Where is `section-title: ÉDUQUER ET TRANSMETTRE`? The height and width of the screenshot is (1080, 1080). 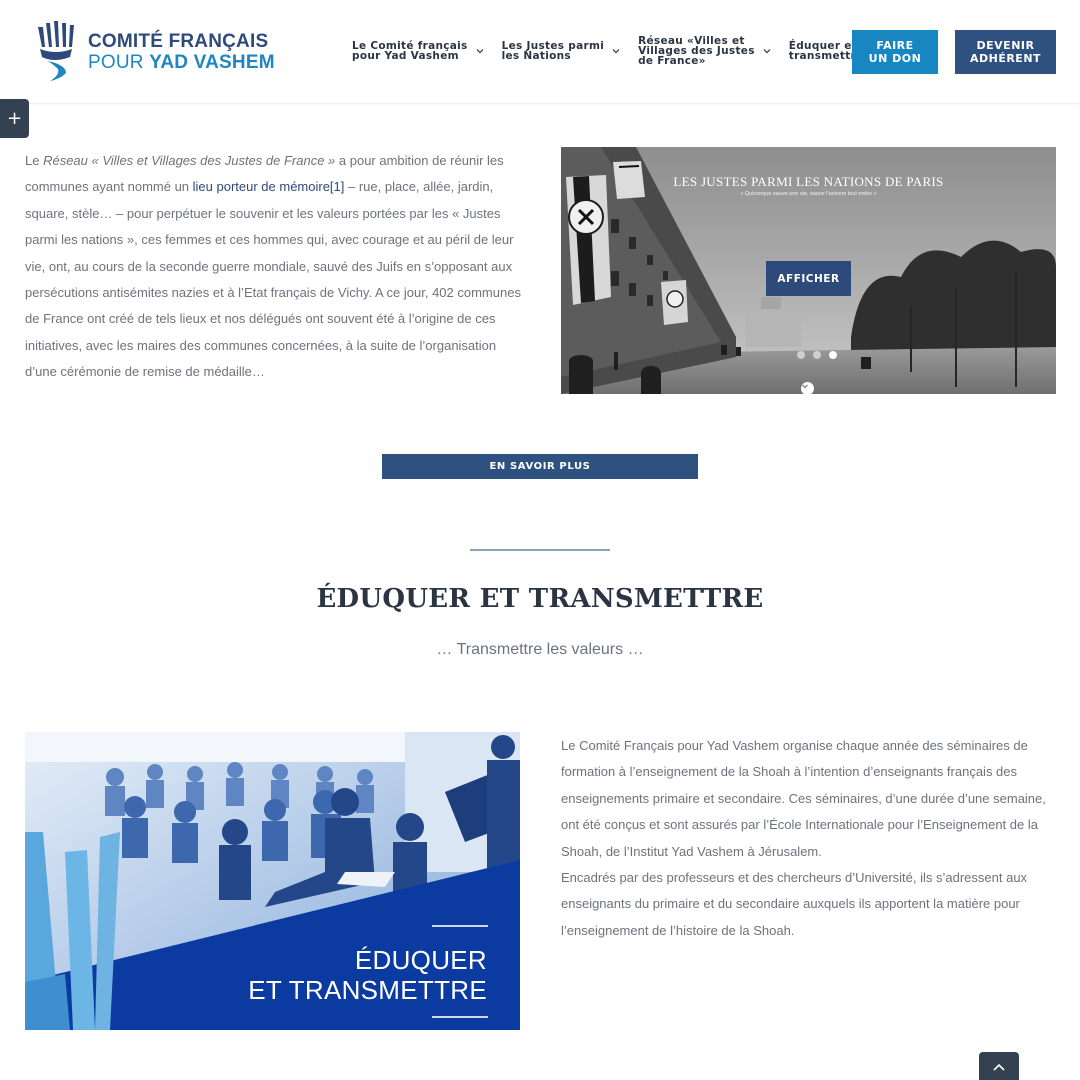
section-title: ÉDUQUER ET TRANSMETTRE is located at coordinates (540, 599).